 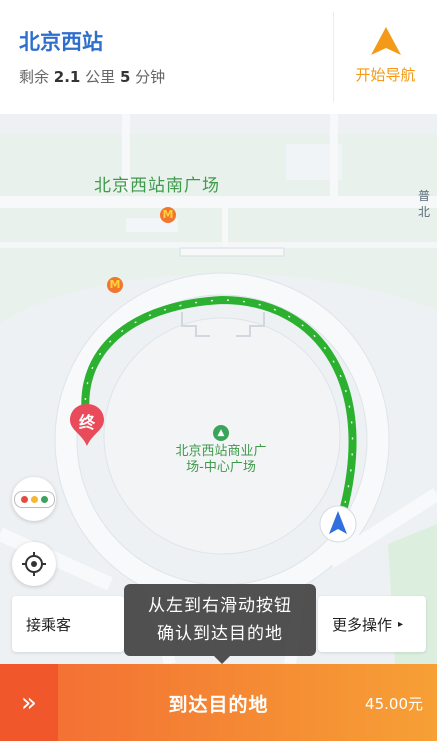 What do you see at coordinates (424, 212) in the screenshot?
I see `map-label-edge-line2: 北` at bounding box center [424, 212].